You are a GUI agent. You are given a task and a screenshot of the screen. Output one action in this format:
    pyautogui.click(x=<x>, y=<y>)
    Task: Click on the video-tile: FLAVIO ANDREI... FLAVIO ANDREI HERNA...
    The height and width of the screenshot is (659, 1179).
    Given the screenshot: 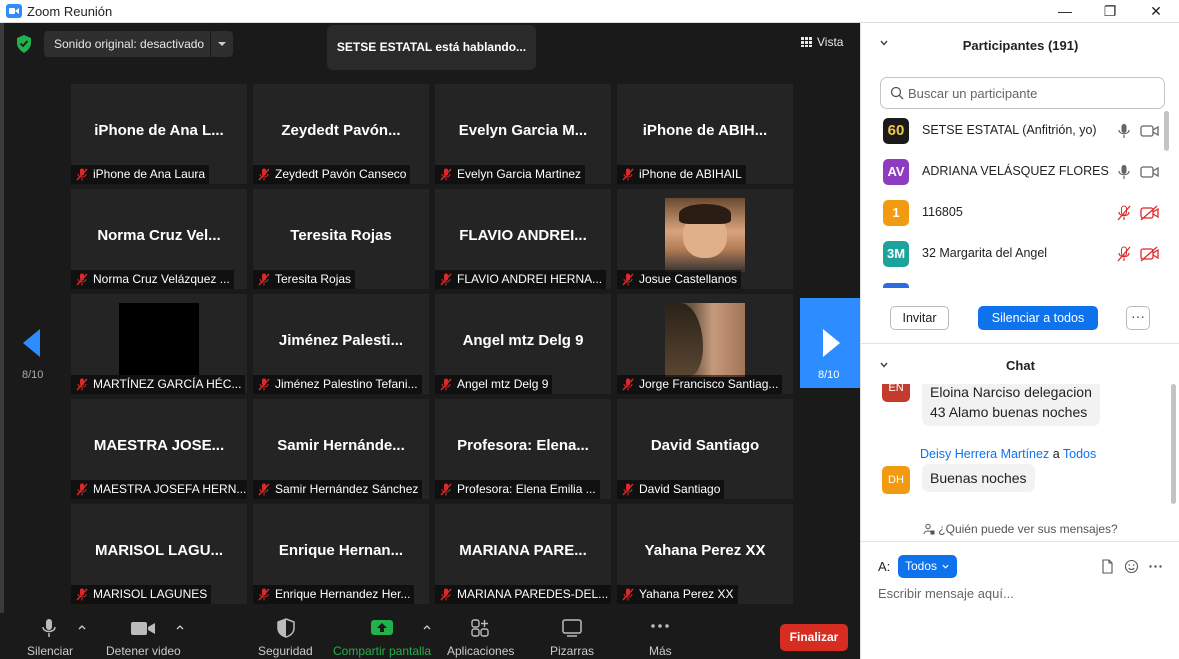 What is the action you would take?
    pyautogui.click(x=523, y=239)
    